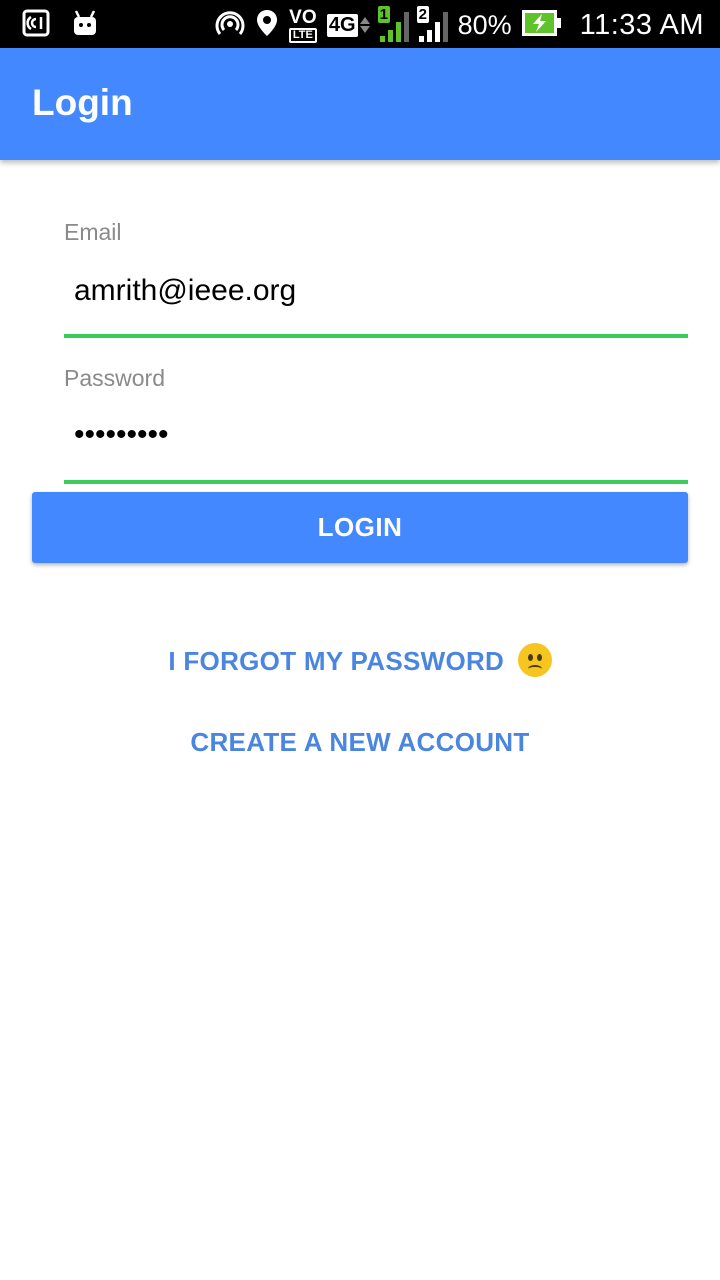 The height and width of the screenshot is (1280, 720). I want to click on status-bar: VO LTE 4G 1 2 80% 11:33 AM, so click(360, 24).